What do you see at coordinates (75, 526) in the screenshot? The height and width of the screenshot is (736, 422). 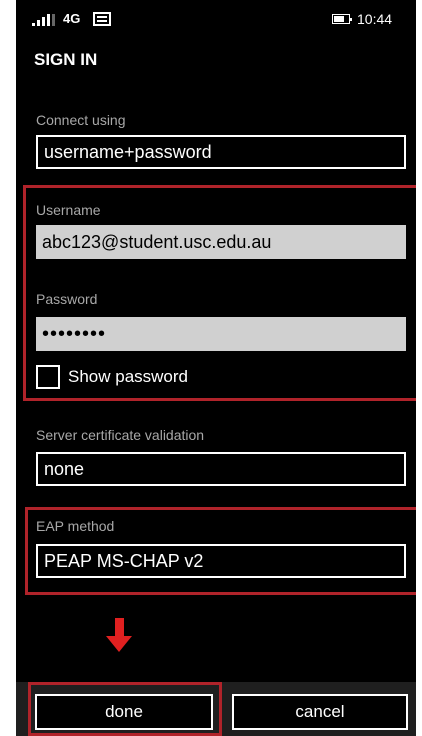 I see `eap-method-label: EAP method` at bounding box center [75, 526].